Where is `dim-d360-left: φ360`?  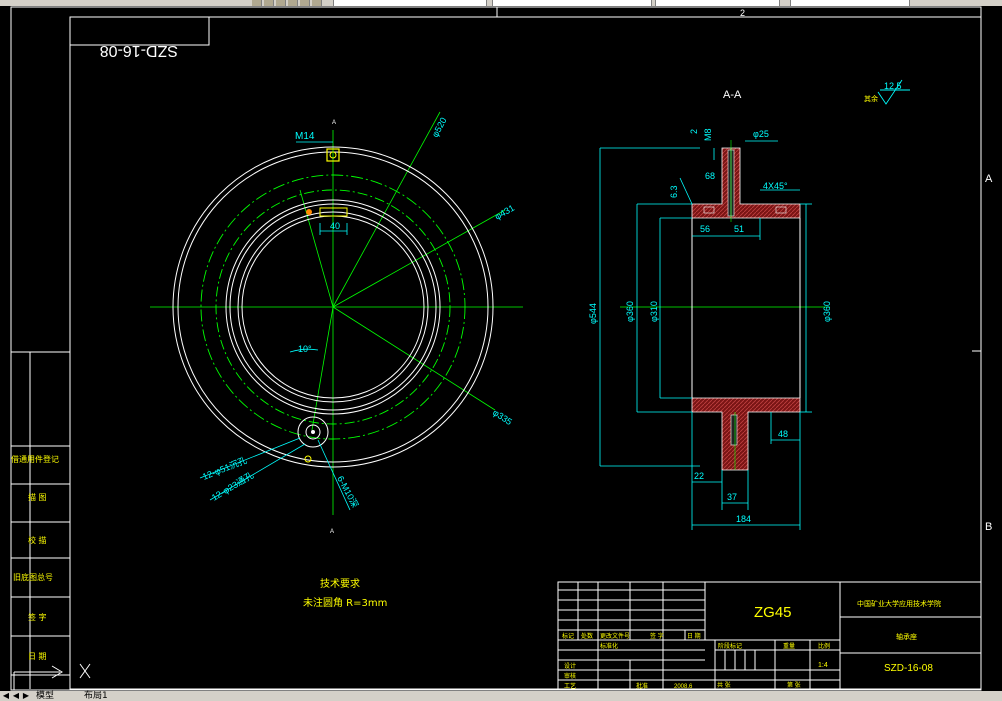
dim-d360-left: φ360 is located at coordinates (630, 311).